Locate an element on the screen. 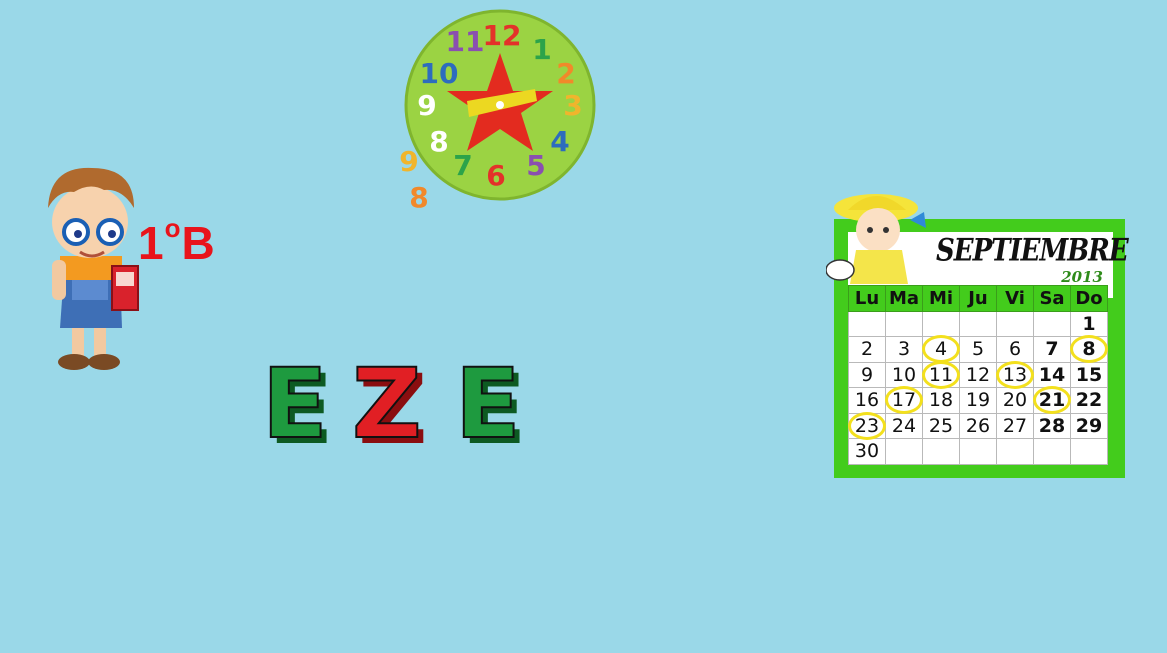  calendar-day-number: 5 is located at coordinates (978, 349).